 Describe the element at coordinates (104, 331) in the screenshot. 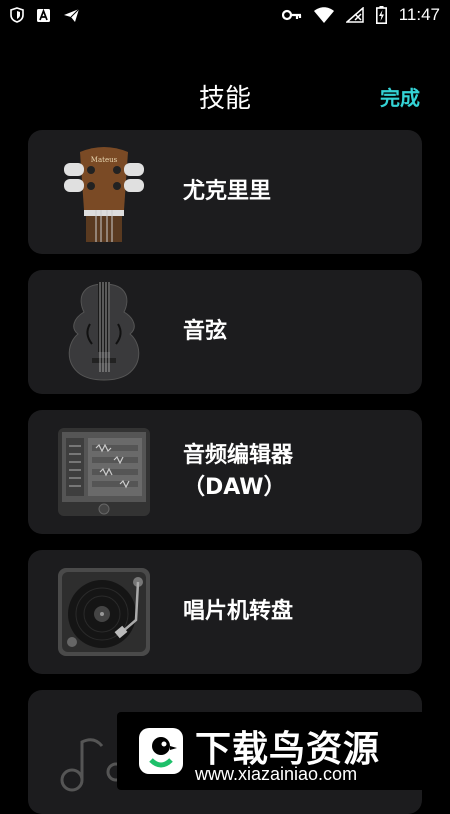

I see `violin-icon` at that location.